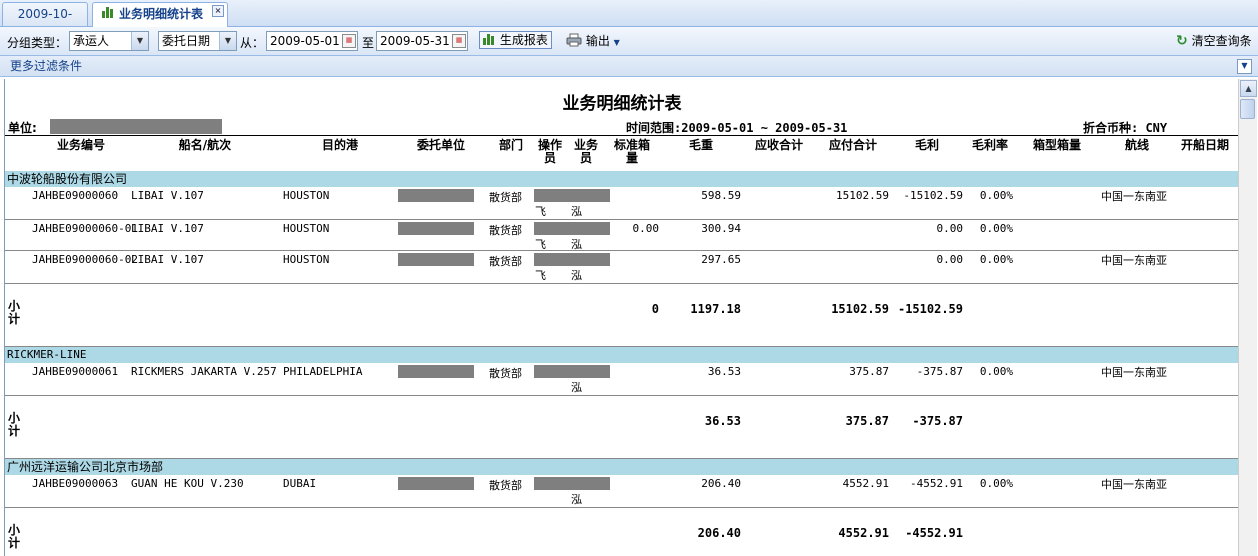 This screenshot has width=1258, height=556. I want to click on close-icon: ×, so click(218, 11).